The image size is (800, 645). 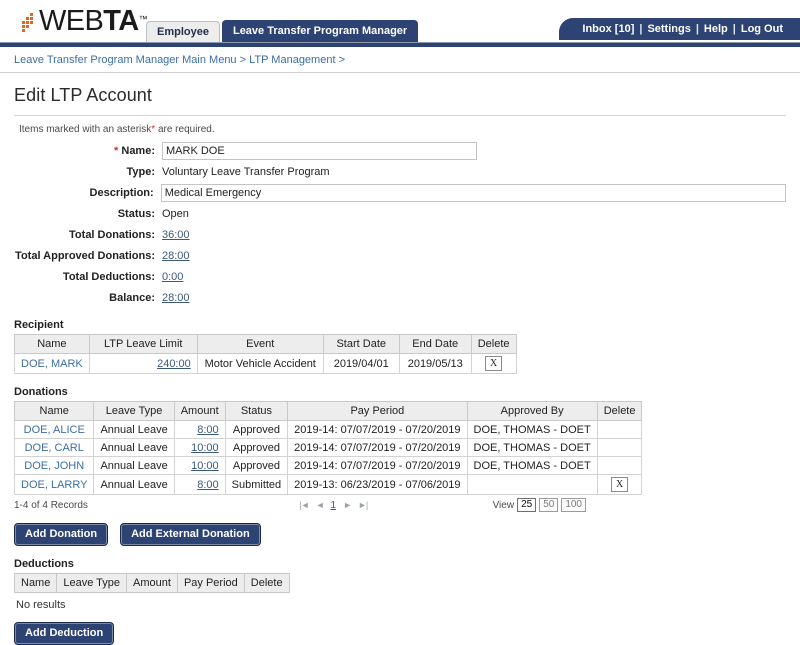 I want to click on form-row-status: Status: Open, so click(x=400, y=213).